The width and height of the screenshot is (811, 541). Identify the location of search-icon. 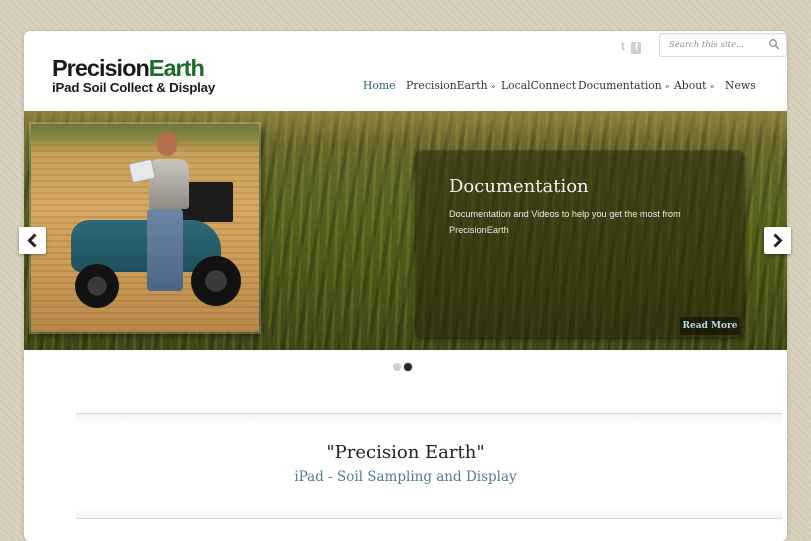
(774, 44).